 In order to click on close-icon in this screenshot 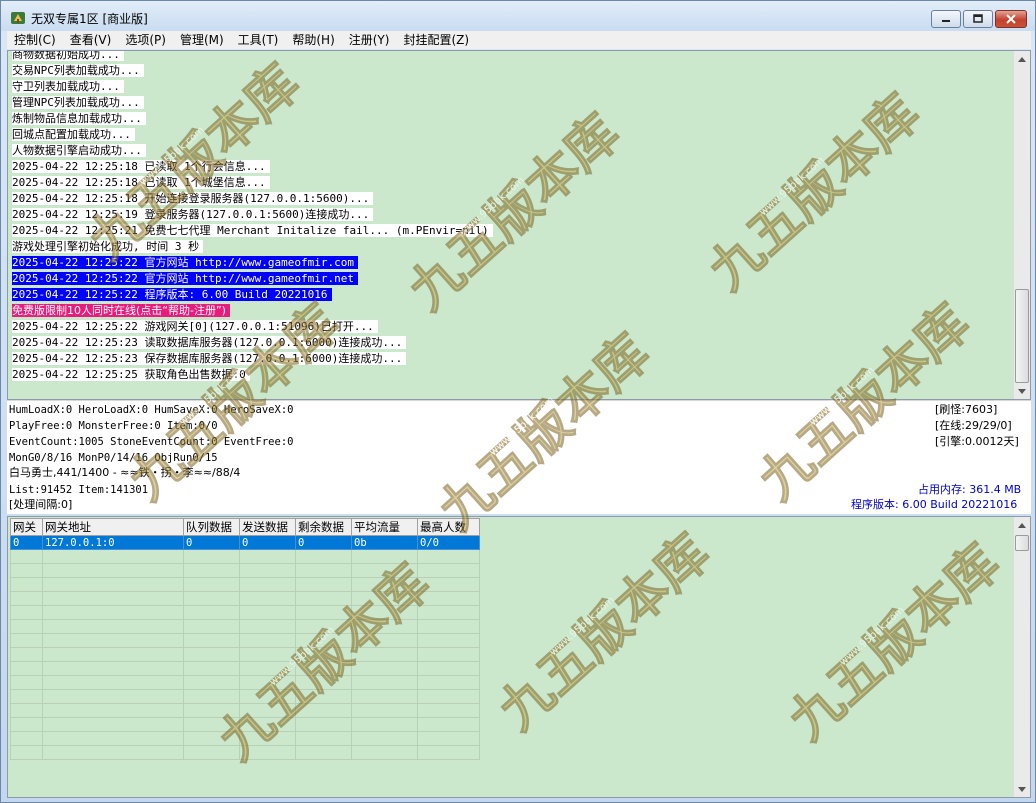, I will do `click(1011, 19)`.